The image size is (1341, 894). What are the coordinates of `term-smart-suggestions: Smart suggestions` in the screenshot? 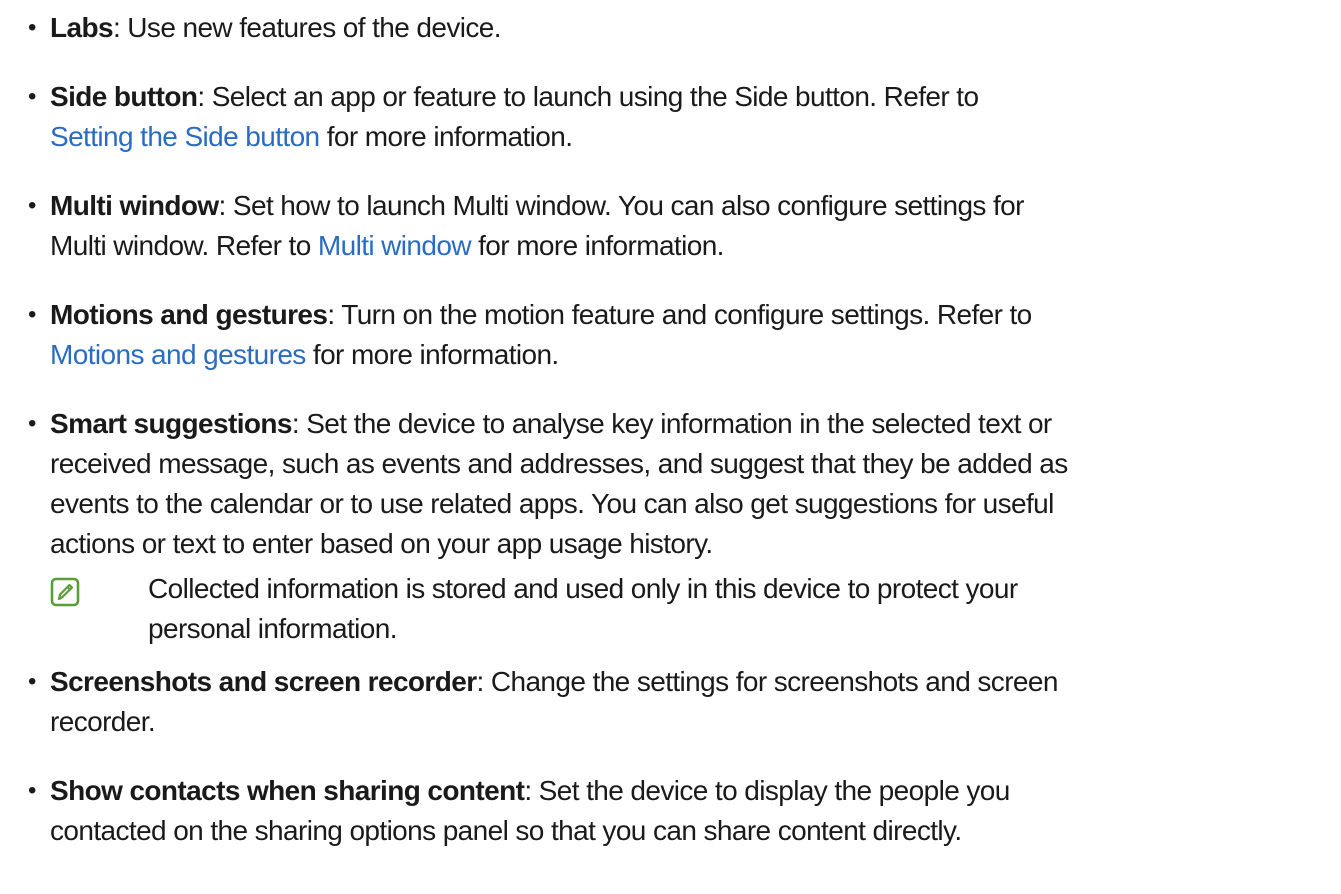 It's located at (171, 423).